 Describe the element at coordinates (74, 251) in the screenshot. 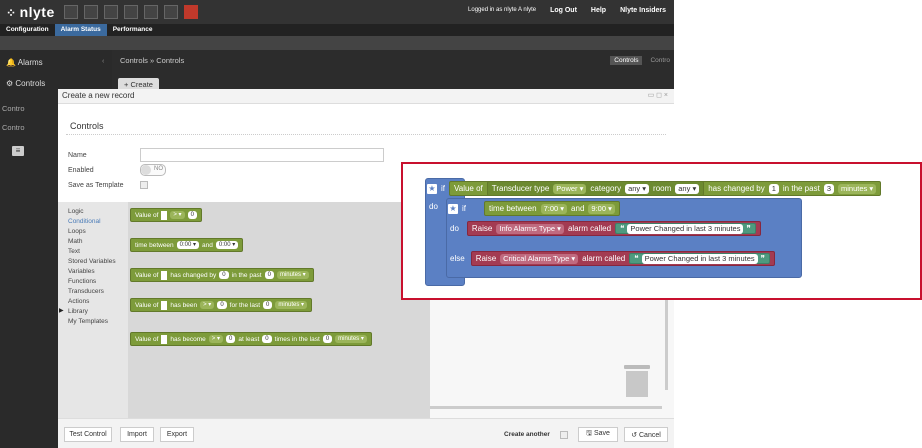

I see `toolbox-text: Text` at that location.